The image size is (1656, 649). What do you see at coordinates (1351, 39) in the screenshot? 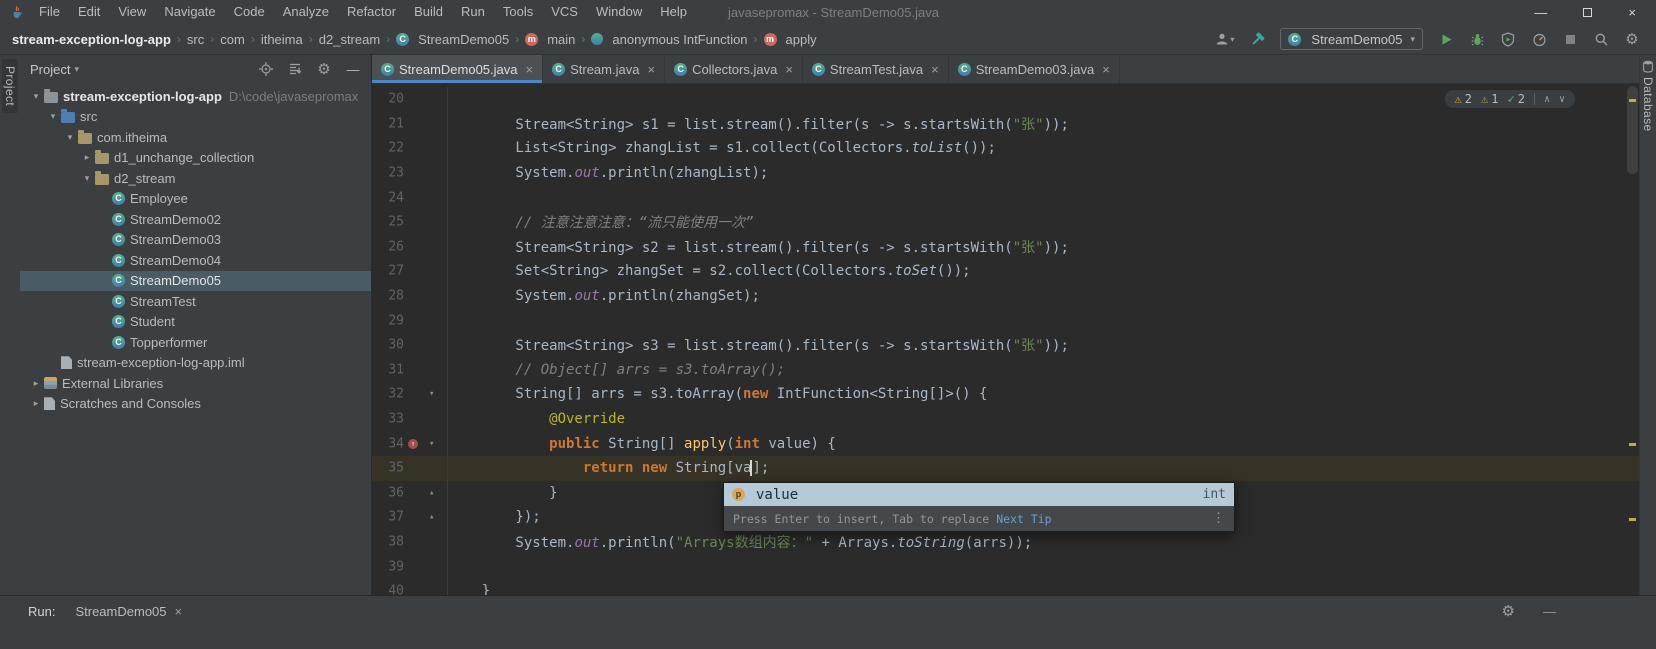
I see `run-config-select: C StreamDemo05 ▾` at bounding box center [1351, 39].